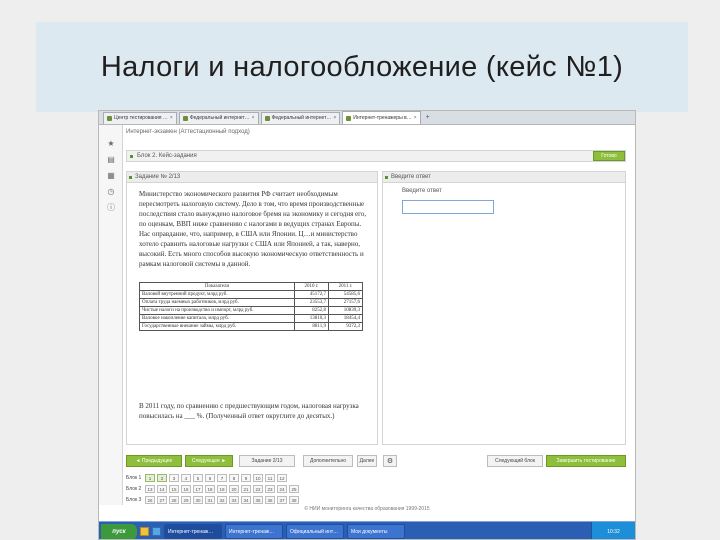  I want to click on topic-bar: Блок 2. Кейс-задания, so click(376, 156).